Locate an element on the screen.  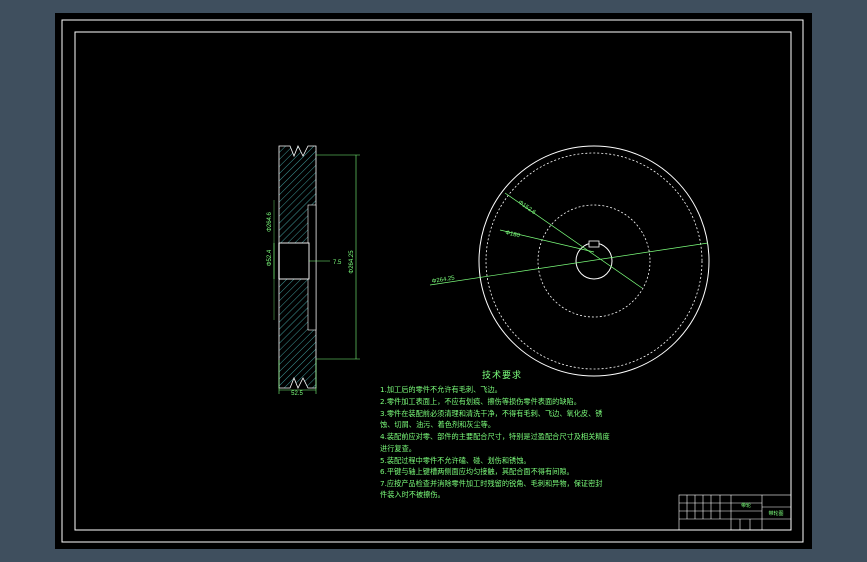
bore is located at coordinates (294, 261).